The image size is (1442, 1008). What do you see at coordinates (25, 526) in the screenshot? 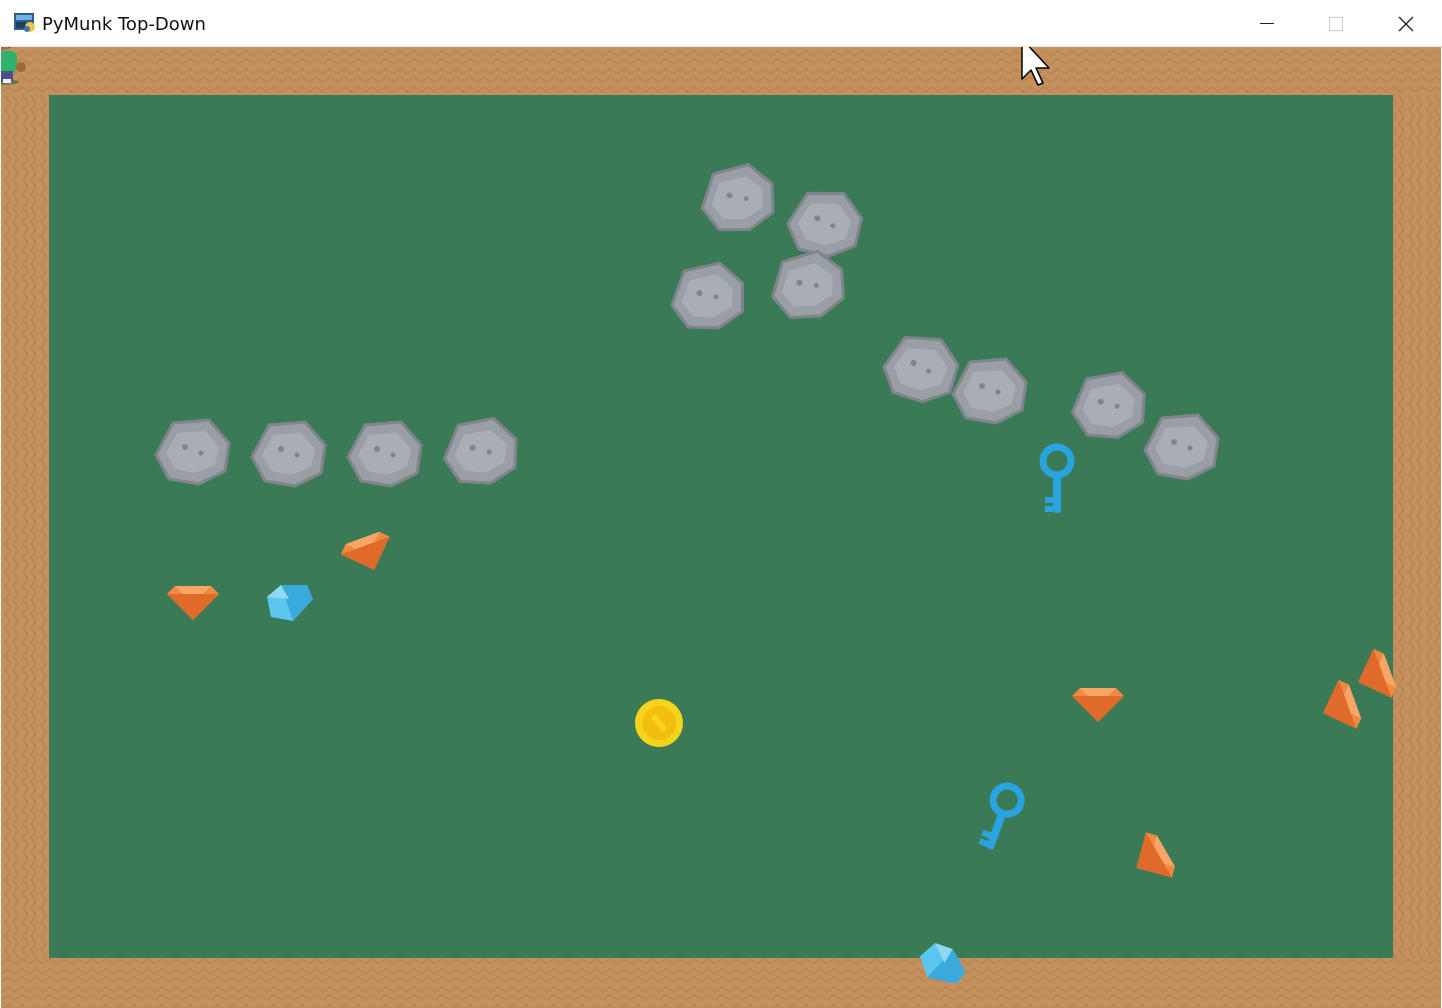
I see `left-wall` at bounding box center [25, 526].